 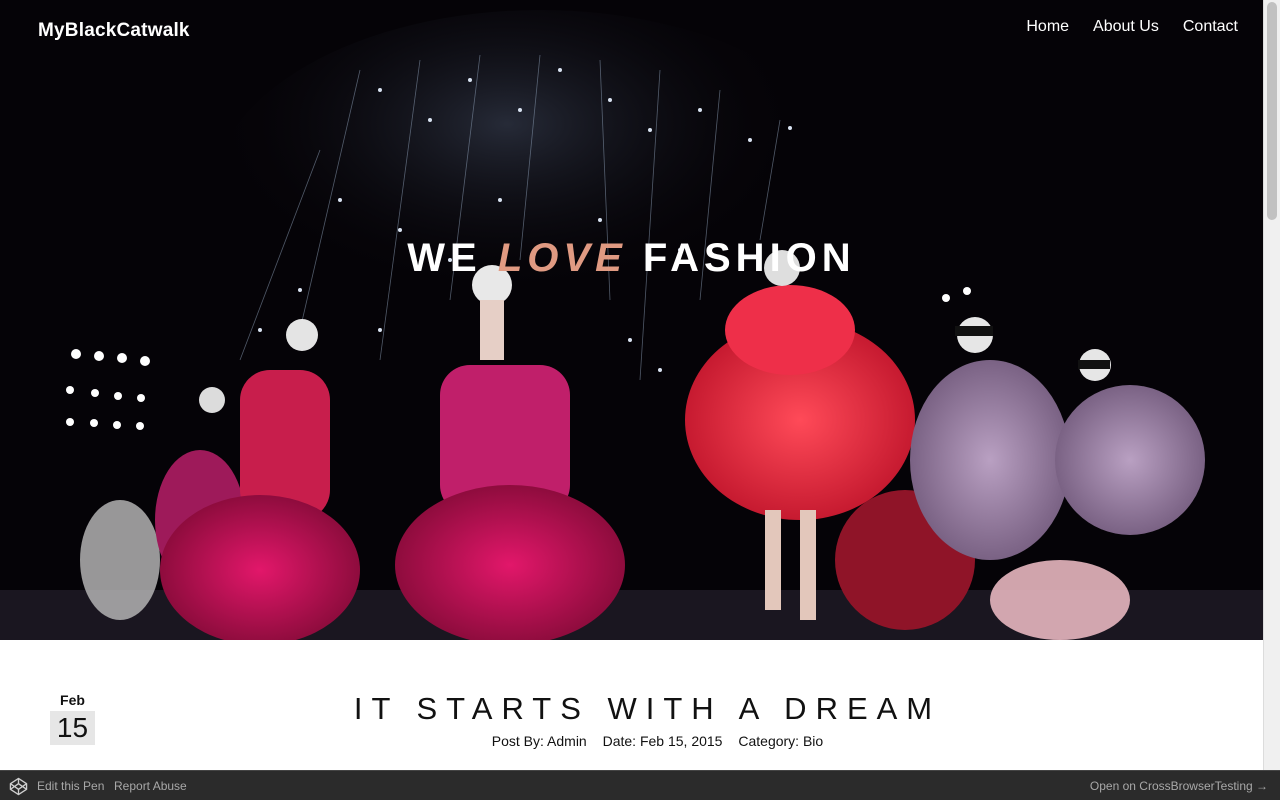 I want to click on hero-title-word-3: FASHION, so click(x=749, y=258).